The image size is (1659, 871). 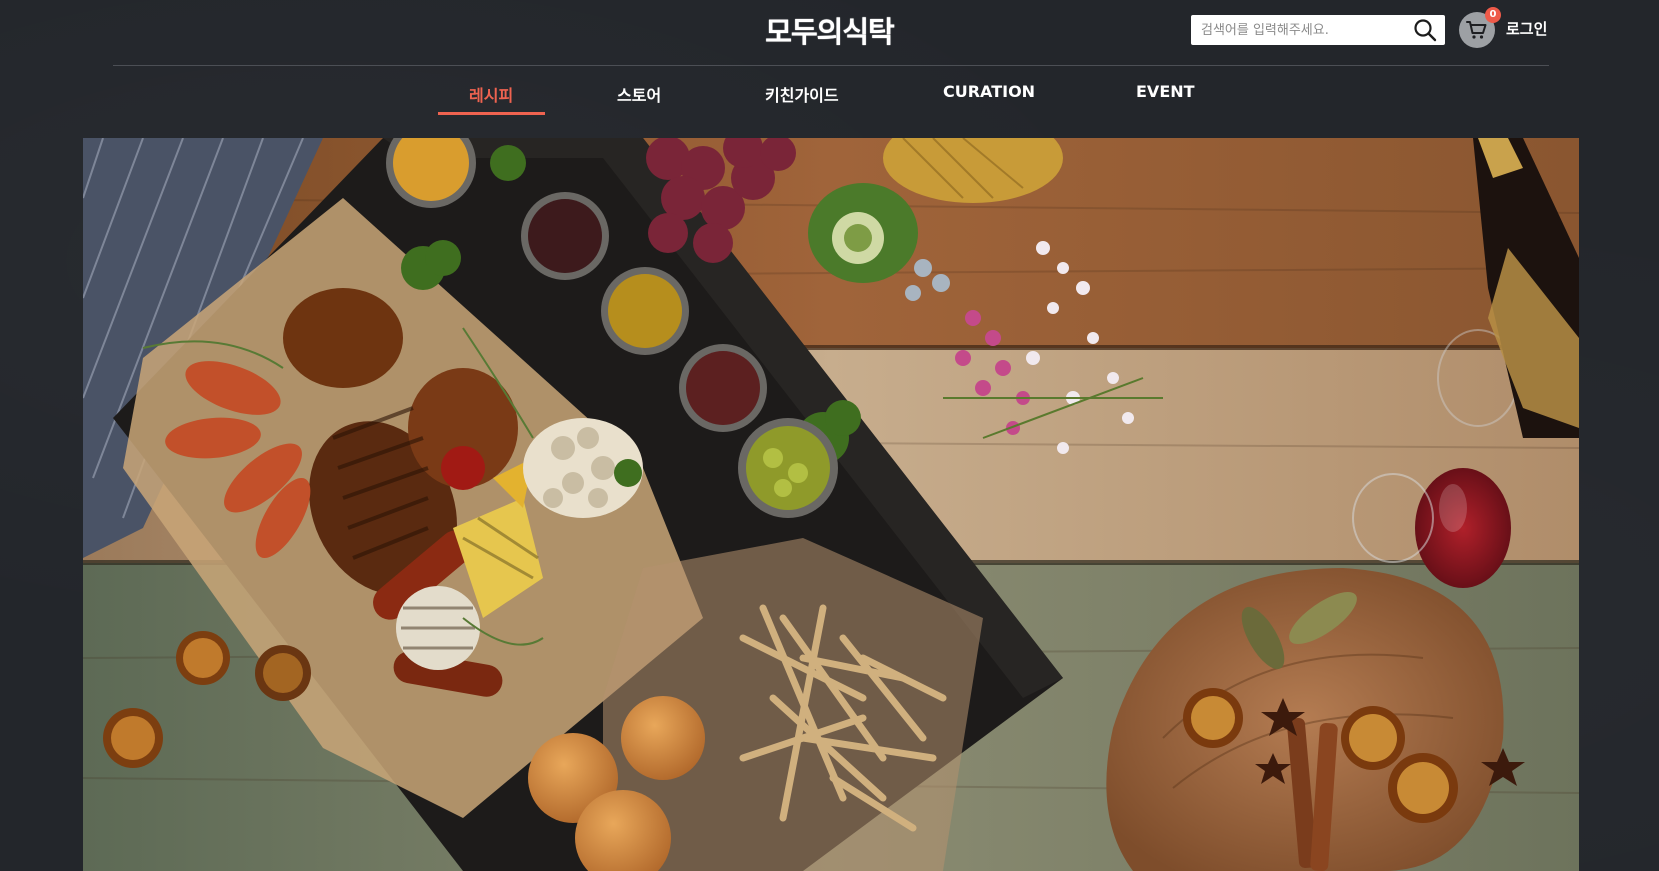 What do you see at coordinates (1425, 30) in the screenshot?
I see `search-icon` at bounding box center [1425, 30].